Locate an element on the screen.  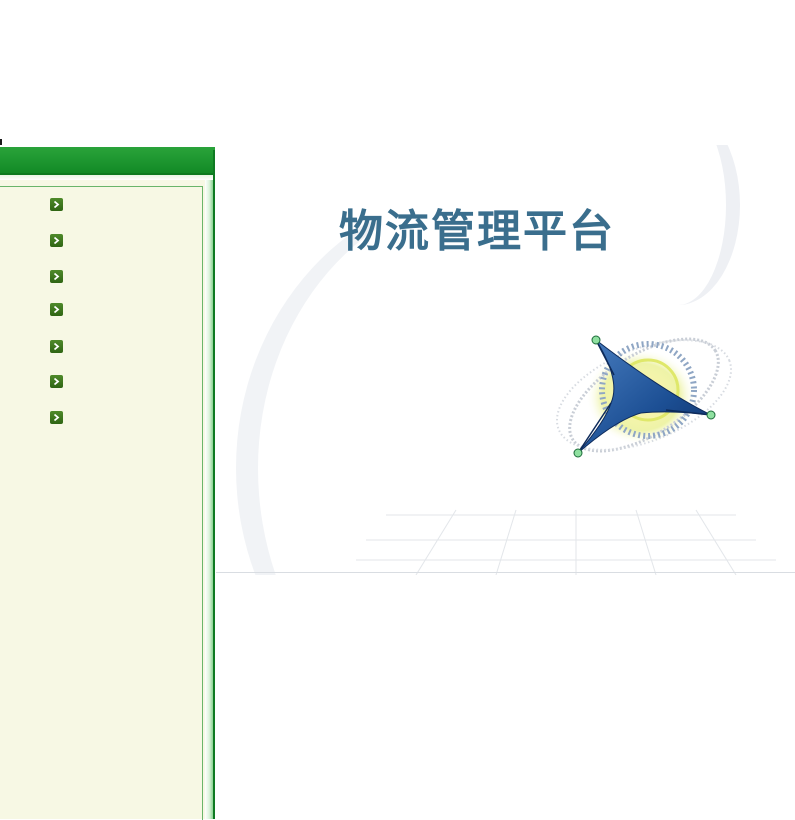
top-corner-mark is located at coordinates (1, 142).